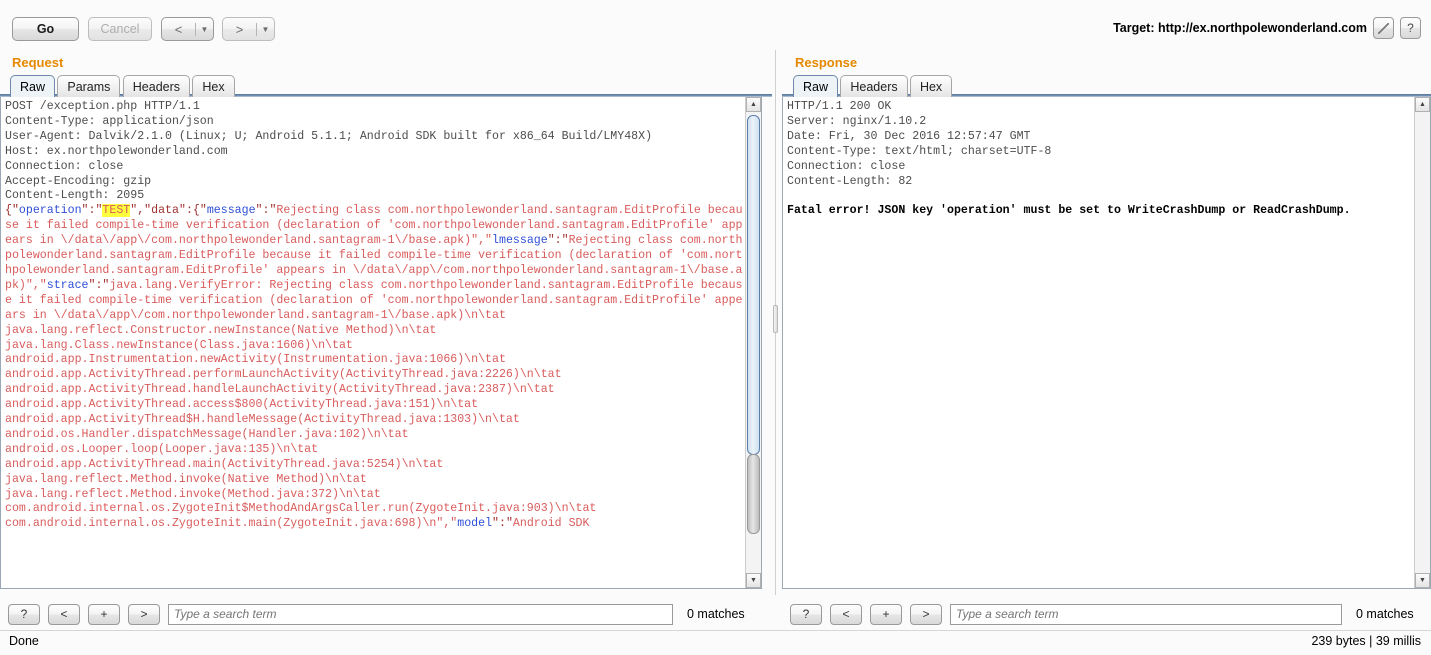 Image resolution: width=1431 pixels, height=655 pixels. What do you see at coordinates (475, 524) in the screenshot?
I see `json-segment-jkey: model` at bounding box center [475, 524].